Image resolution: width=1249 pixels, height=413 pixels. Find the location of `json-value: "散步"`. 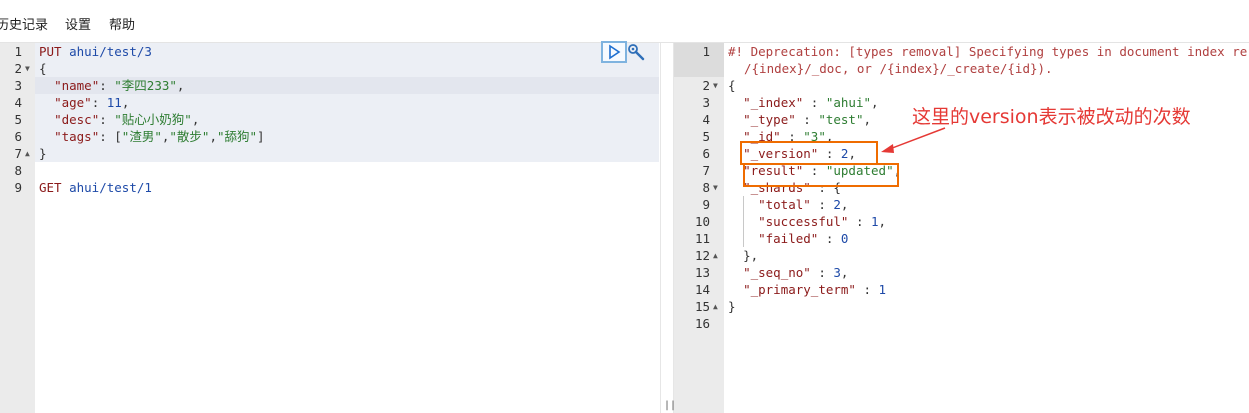

json-value: "散步" is located at coordinates (189, 136).